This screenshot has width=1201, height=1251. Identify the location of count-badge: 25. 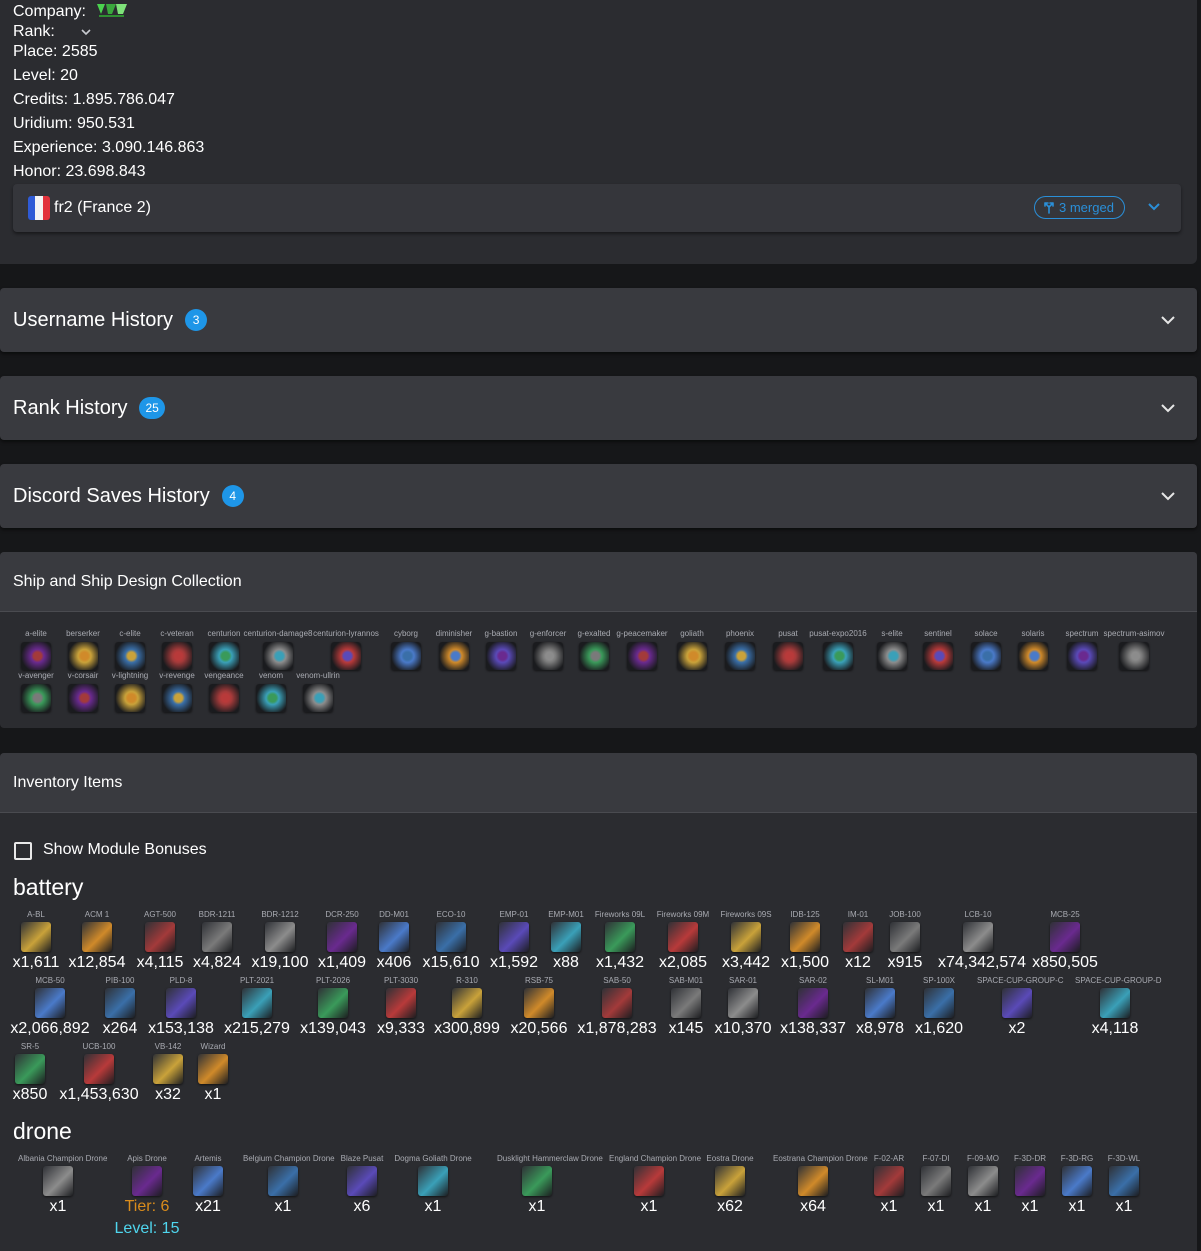
(152, 408).